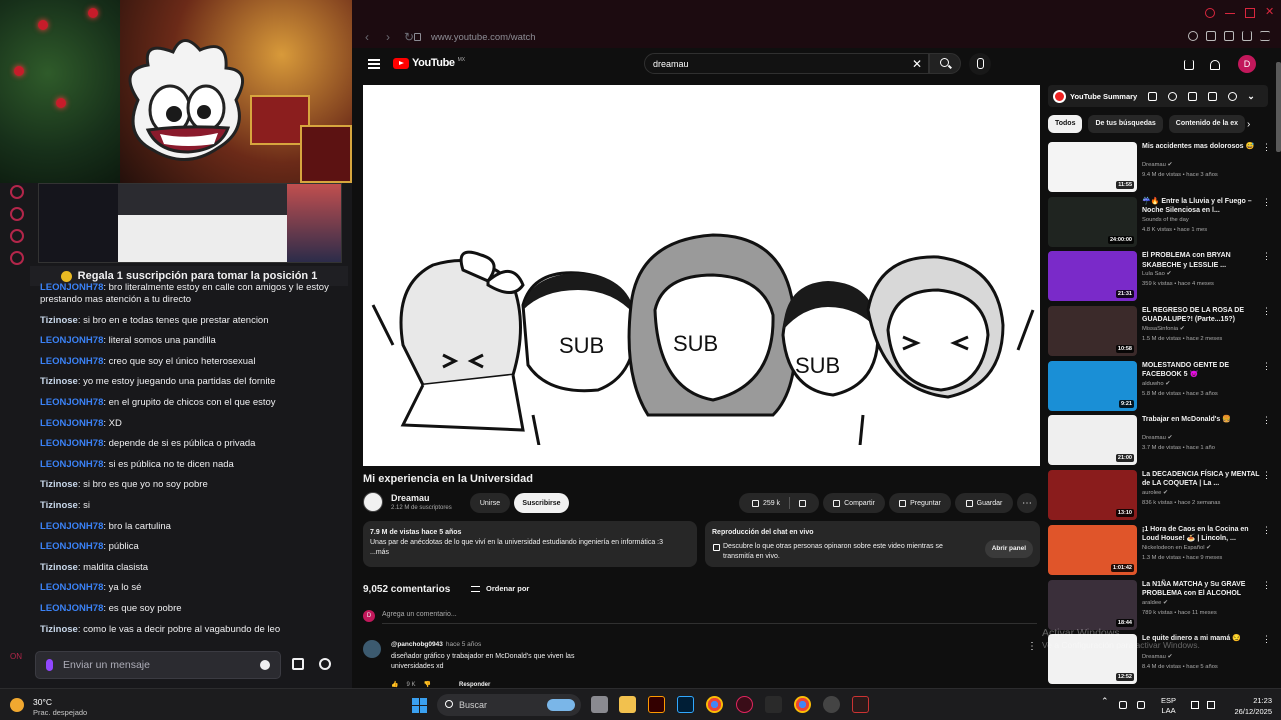 The height and width of the screenshot is (720, 1281). Describe the element at coordinates (17, 192) in the screenshot. I see `home-icon` at that location.